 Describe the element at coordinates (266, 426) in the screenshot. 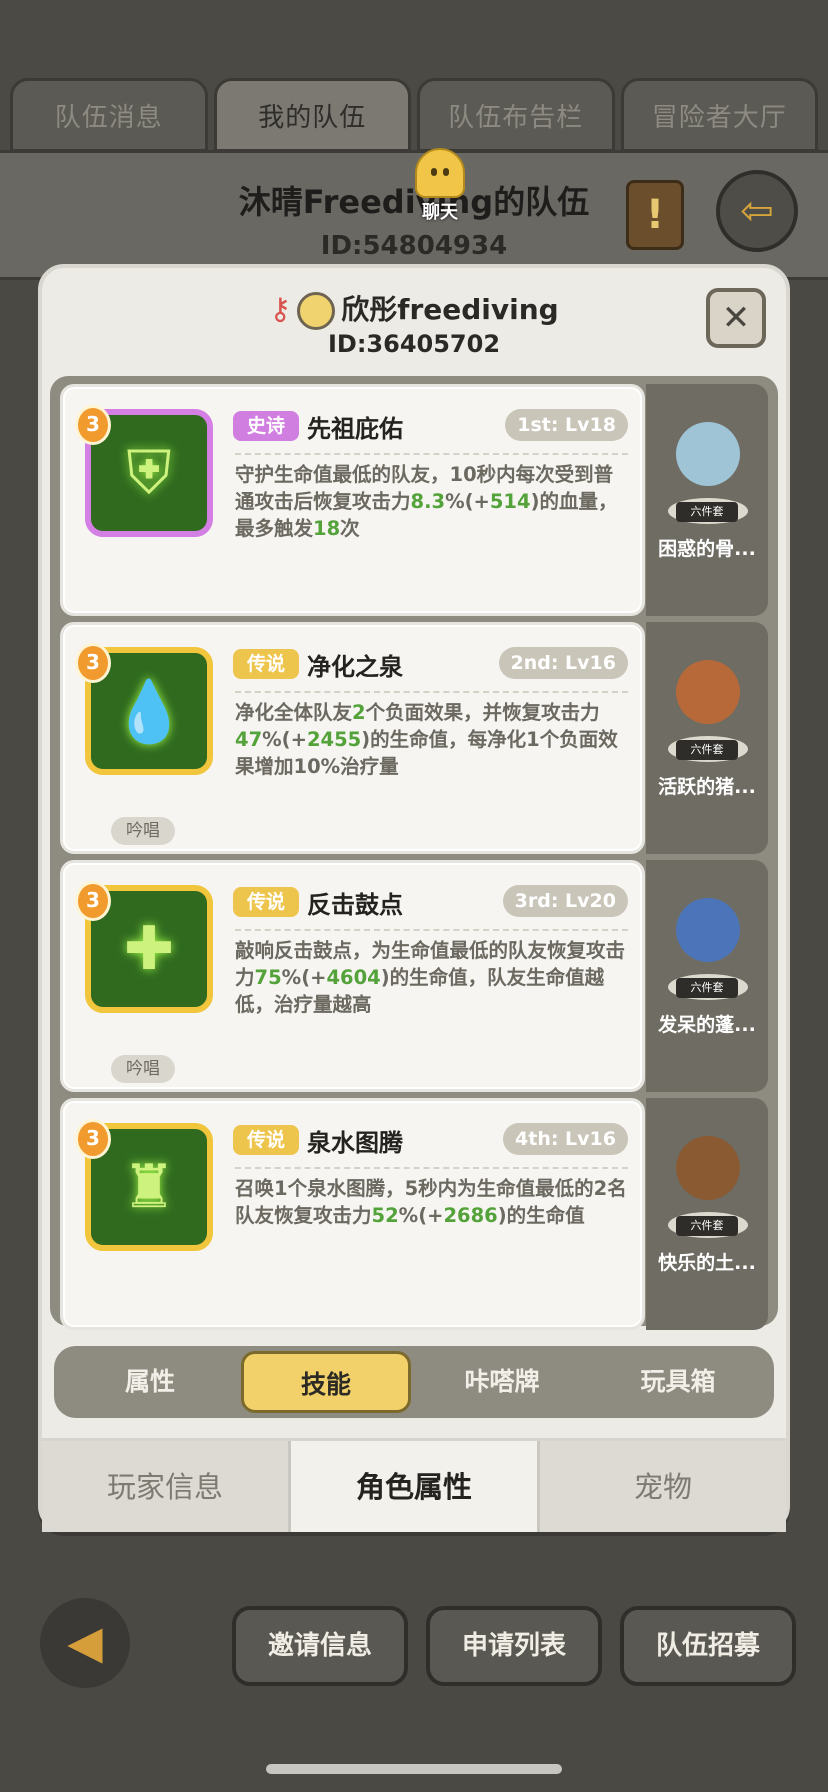

I see `rarity-badge: 史诗` at that location.